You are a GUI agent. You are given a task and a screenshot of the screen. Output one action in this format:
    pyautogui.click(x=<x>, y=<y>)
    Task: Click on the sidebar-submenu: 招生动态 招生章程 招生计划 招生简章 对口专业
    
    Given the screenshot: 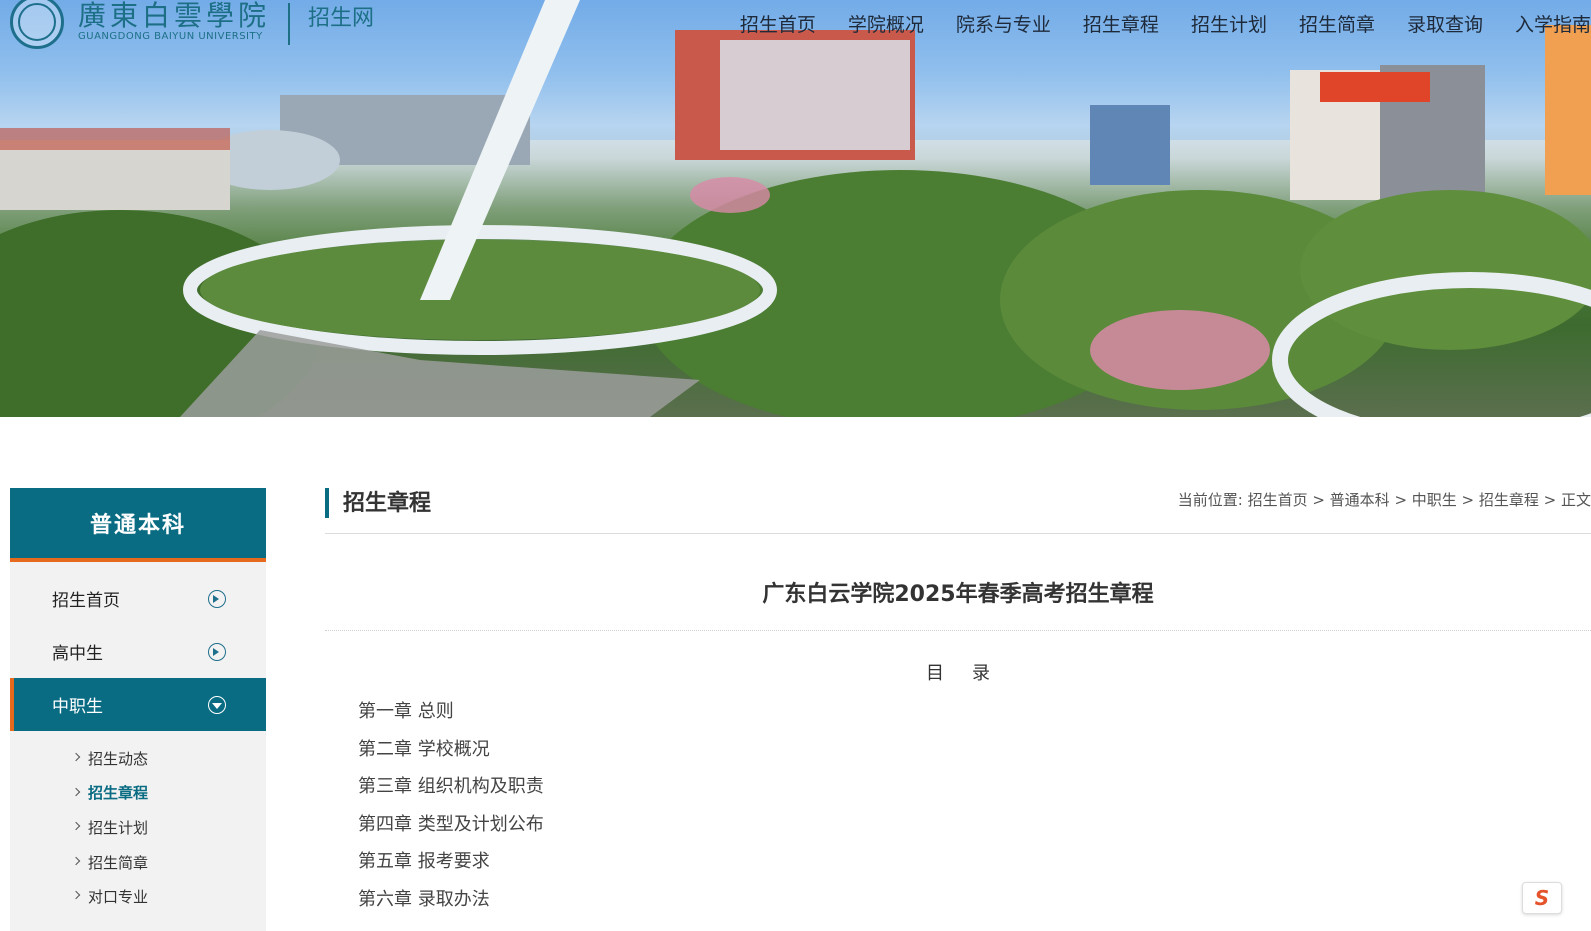 What is the action you would take?
    pyautogui.click(x=138, y=822)
    